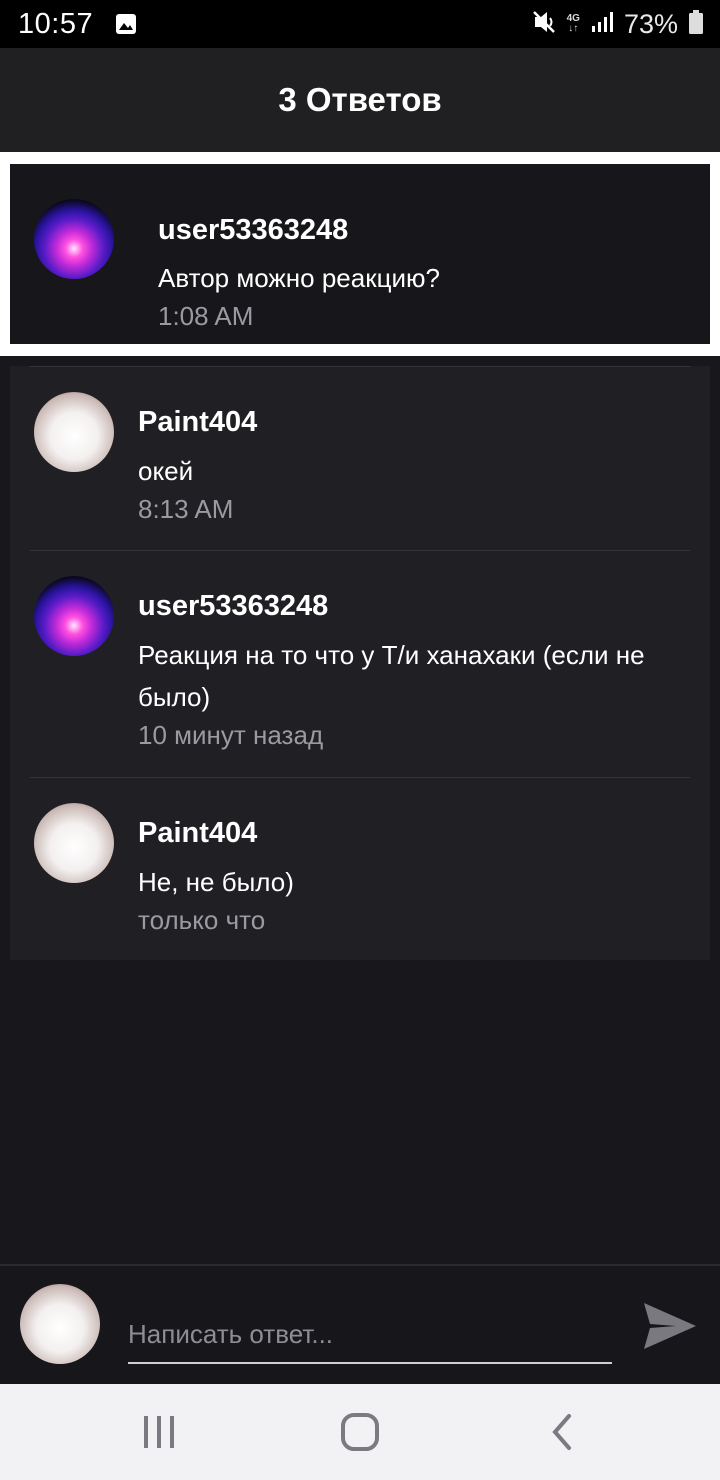 This screenshot has width=720, height=1480. I want to click on send-icon, so click(670, 1328).